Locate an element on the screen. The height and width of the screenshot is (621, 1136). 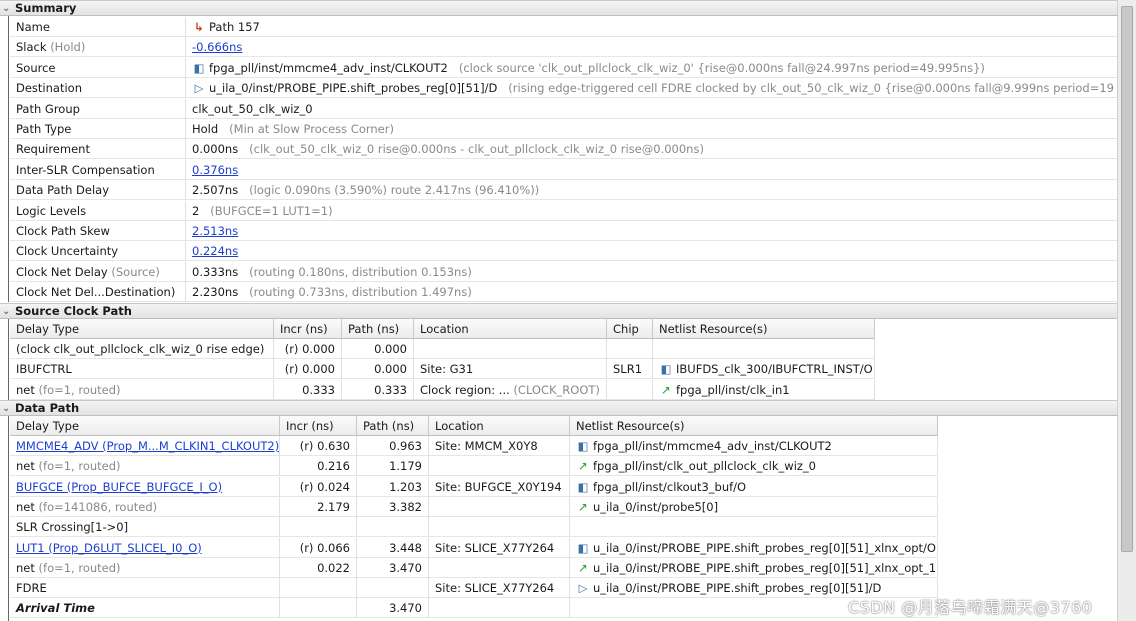
summary-label-suffix: (Source) is located at coordinates (135, 271).